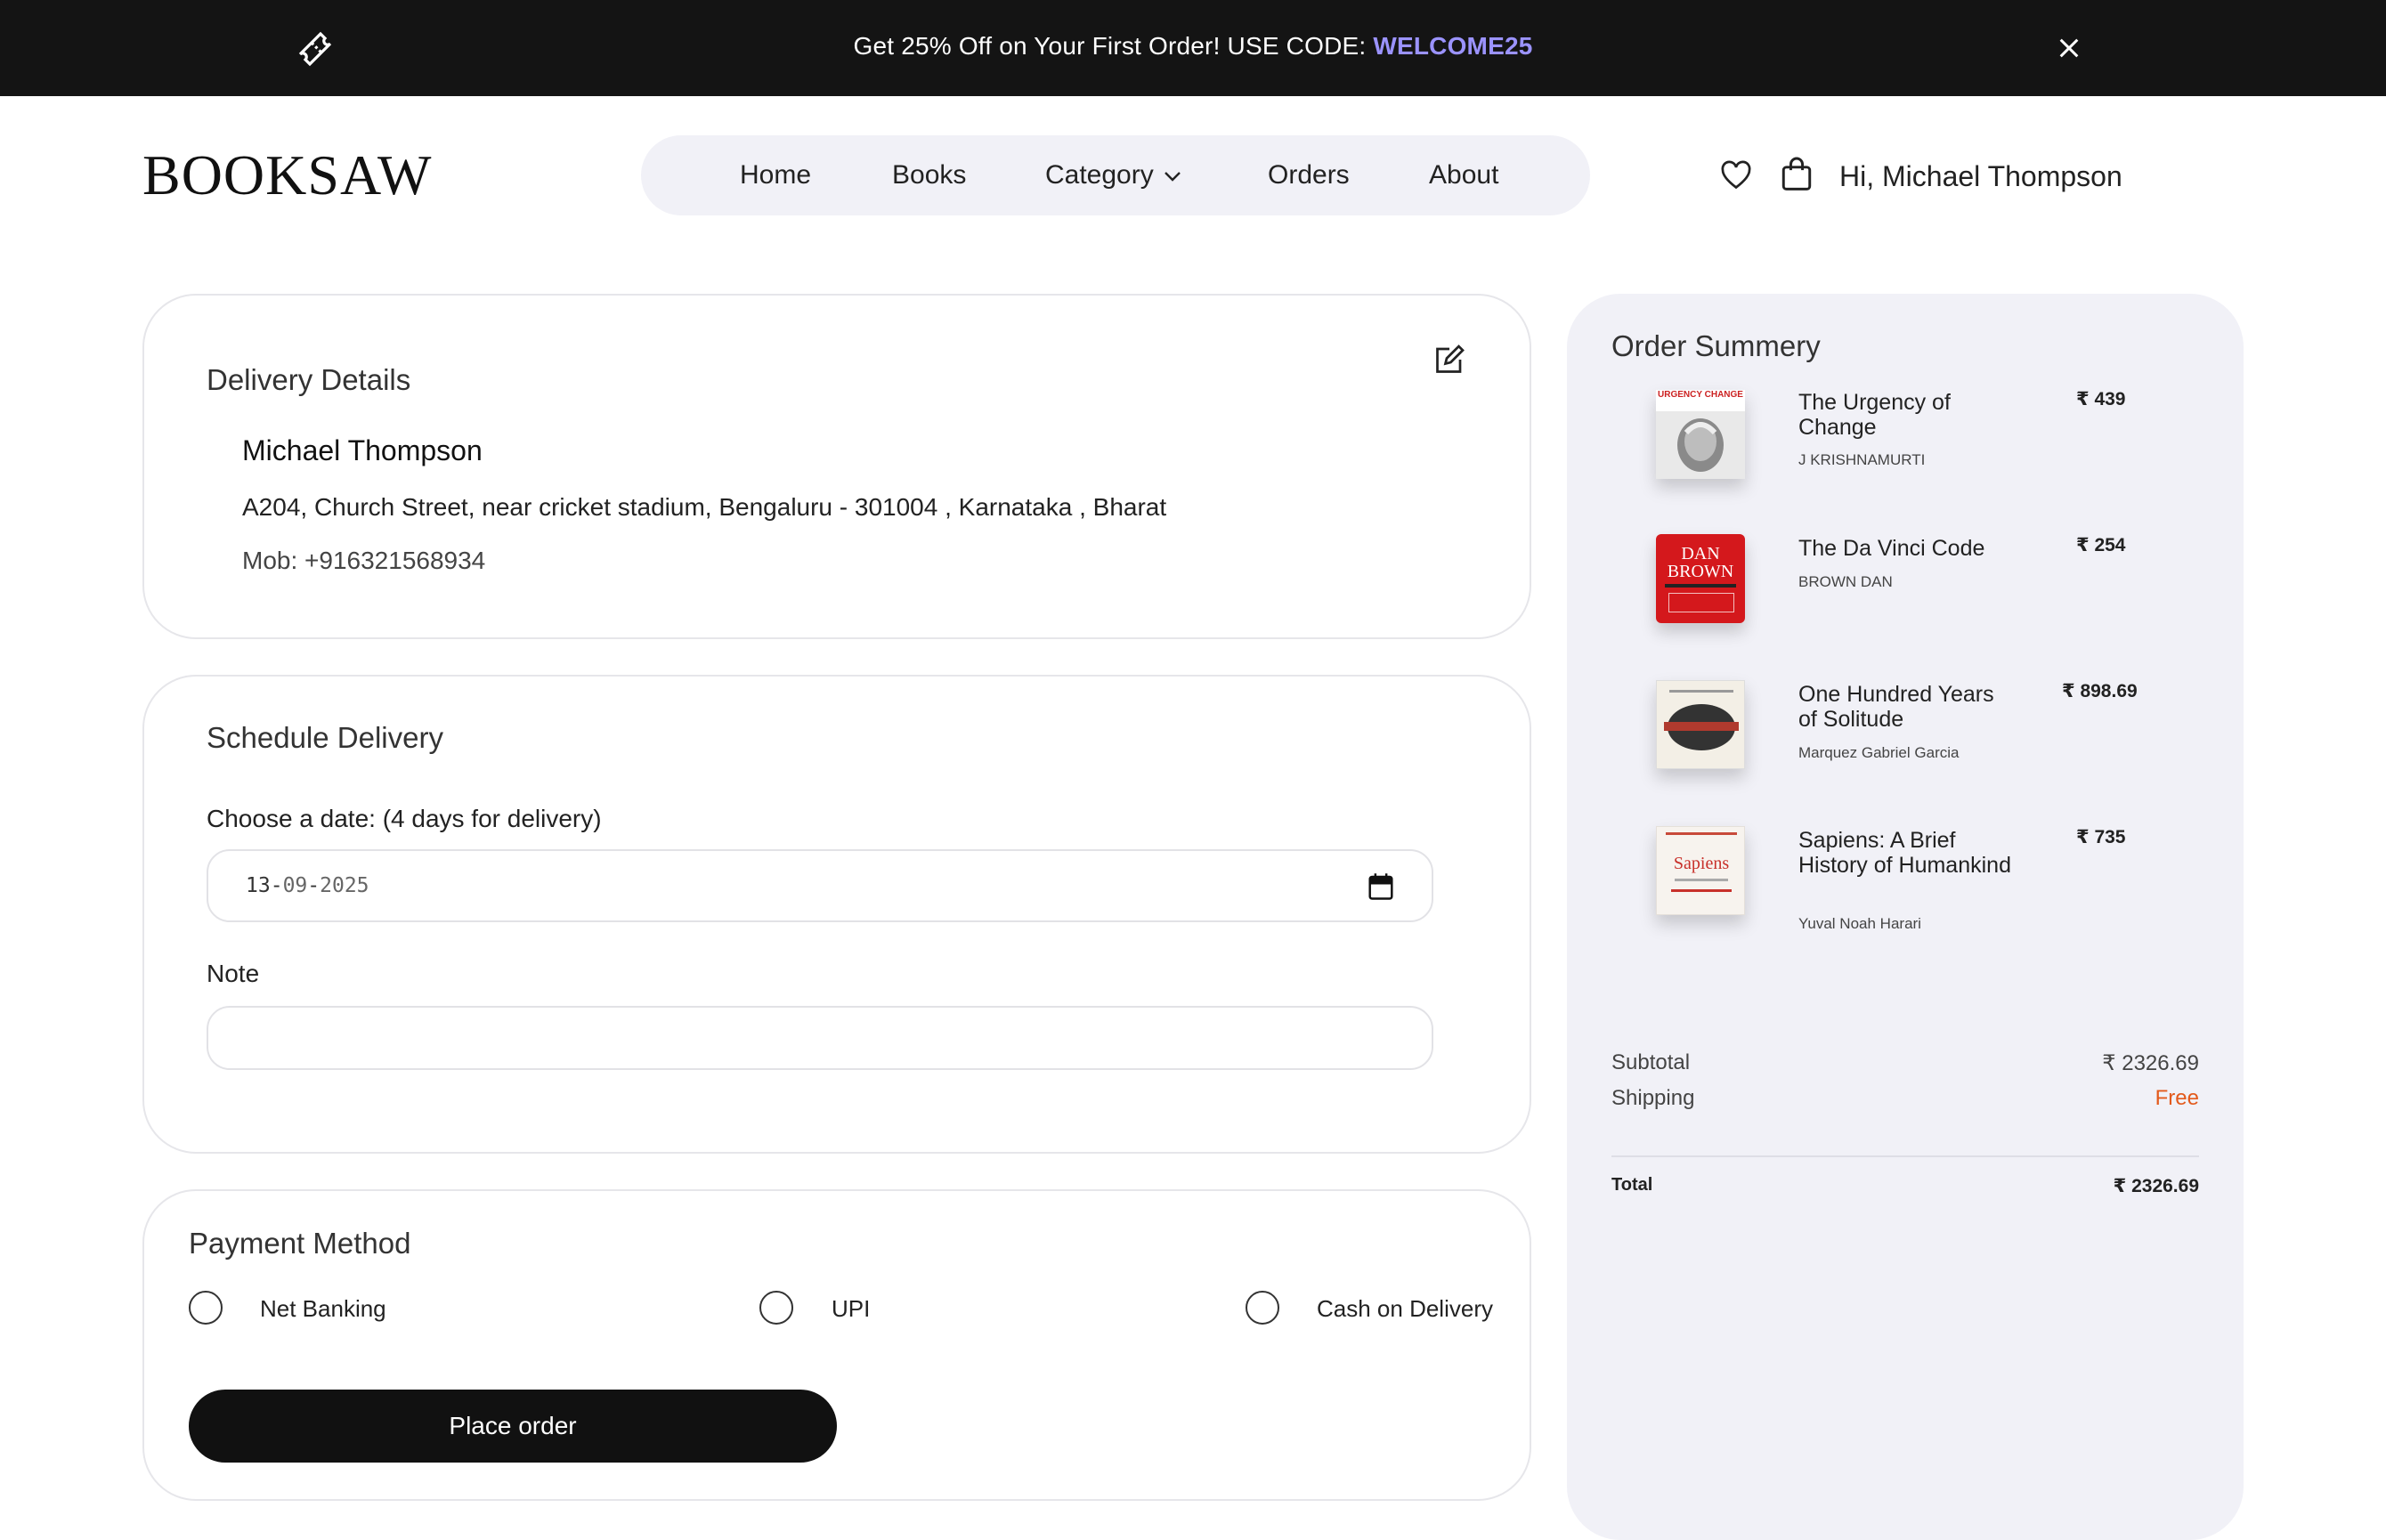  I want to click on upi-radio, so click(776, 1308).